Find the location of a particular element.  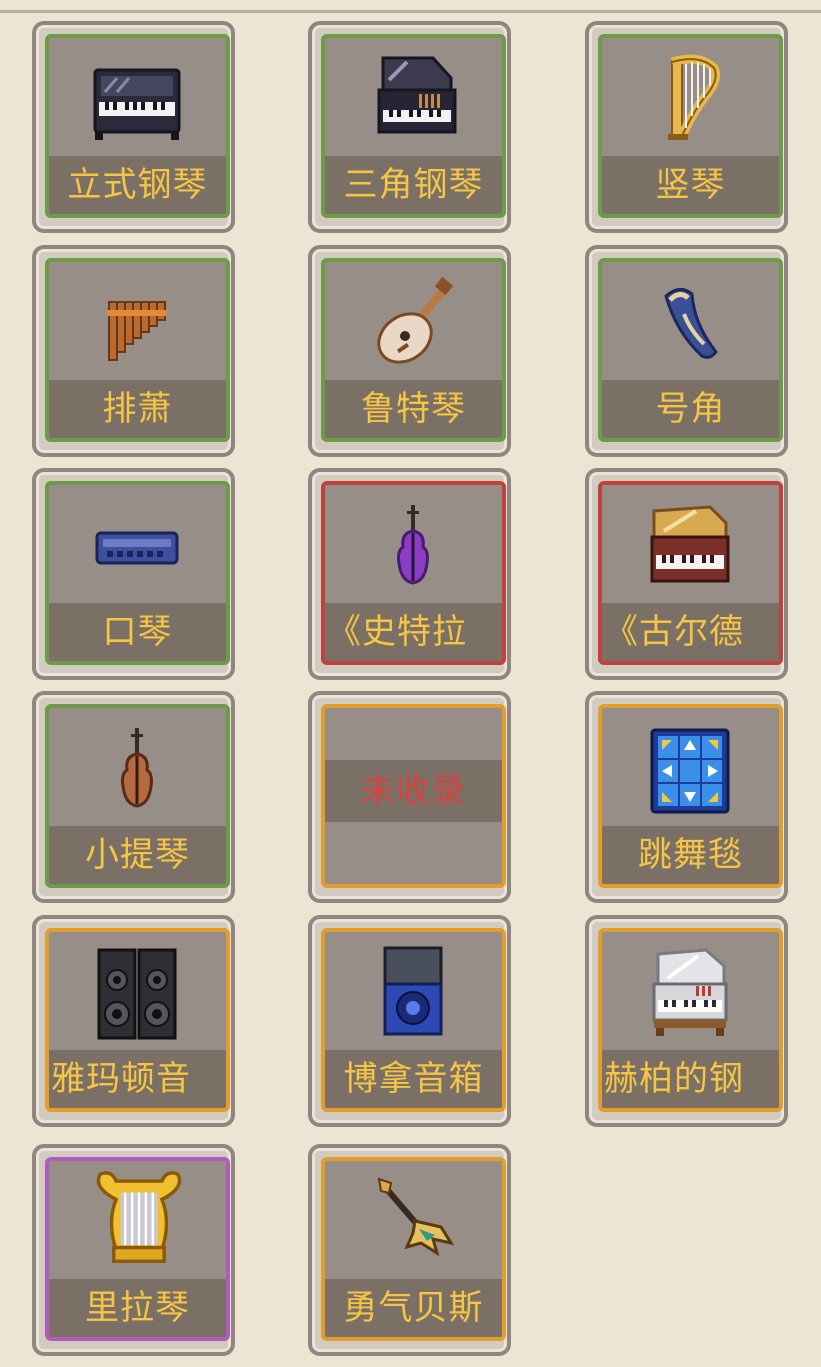

instrument-card-speakers: 雅玛顿音 is located at coordinates (133, 1021).